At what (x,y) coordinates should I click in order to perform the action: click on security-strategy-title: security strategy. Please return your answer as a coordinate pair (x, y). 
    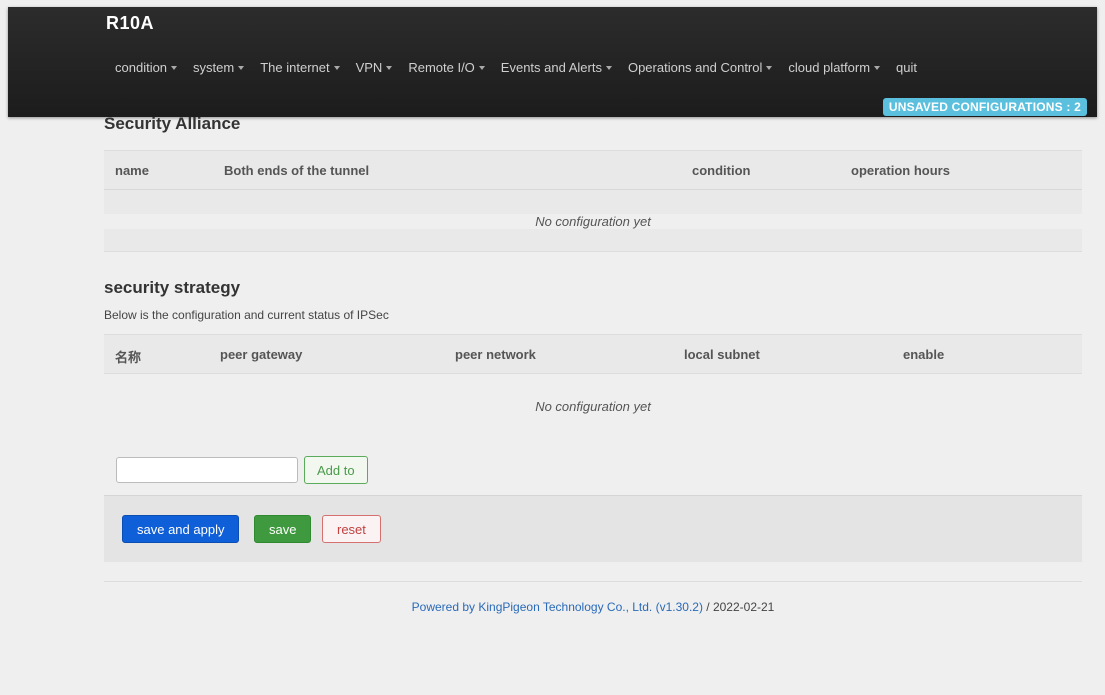
    Looking at the image, I should click on (172, 287).